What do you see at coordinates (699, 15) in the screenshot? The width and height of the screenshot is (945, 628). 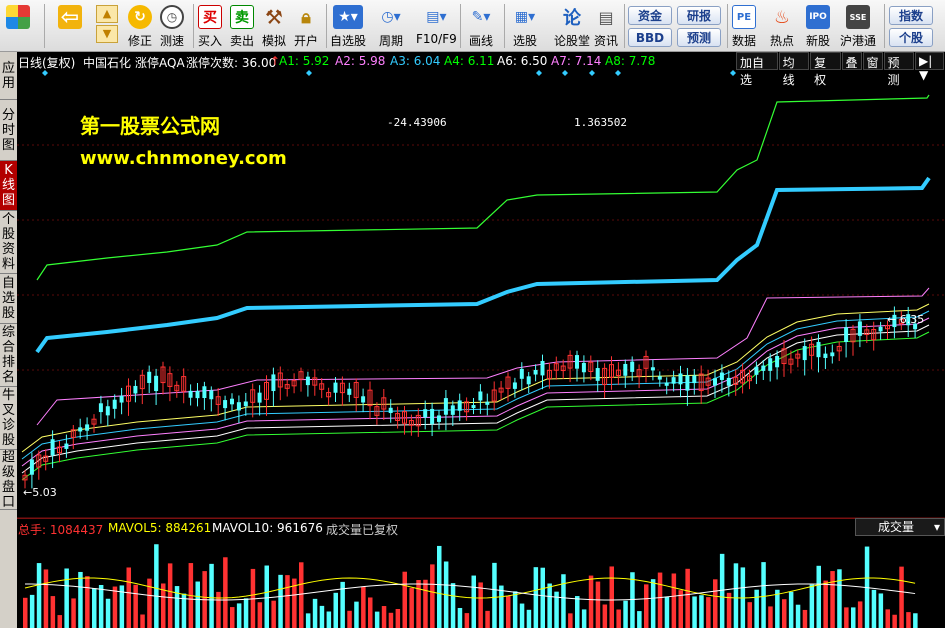 I see `research-button: 研报` at bounding box center [699, 15].